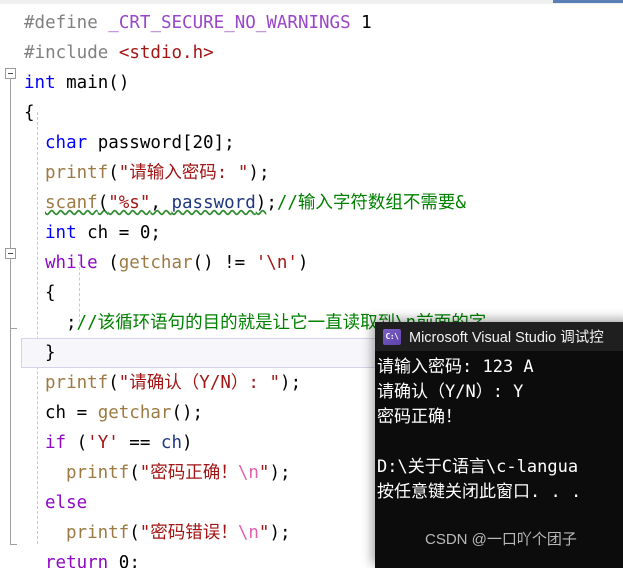  Describe the element at coordinates (499, 336) in the screenshot. I see `console-titlebar: C:\ Microsoft Visual Studio 调试控` at that location.